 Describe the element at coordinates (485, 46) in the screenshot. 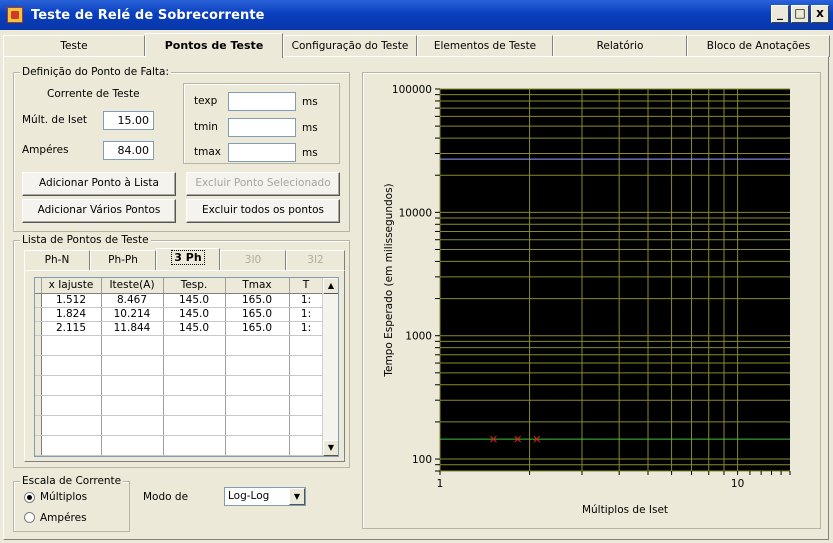

I see `tab-elementos: Elementos de Teste` at that location.